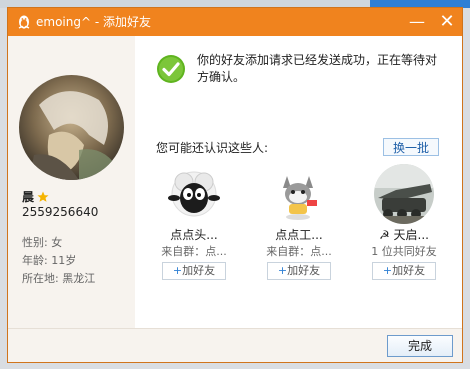 The image size is (470, 369). What do you see at coordinates (420, 346) in the screenshot?
I see `done-button: 完成` at bounding box center [420, 346].